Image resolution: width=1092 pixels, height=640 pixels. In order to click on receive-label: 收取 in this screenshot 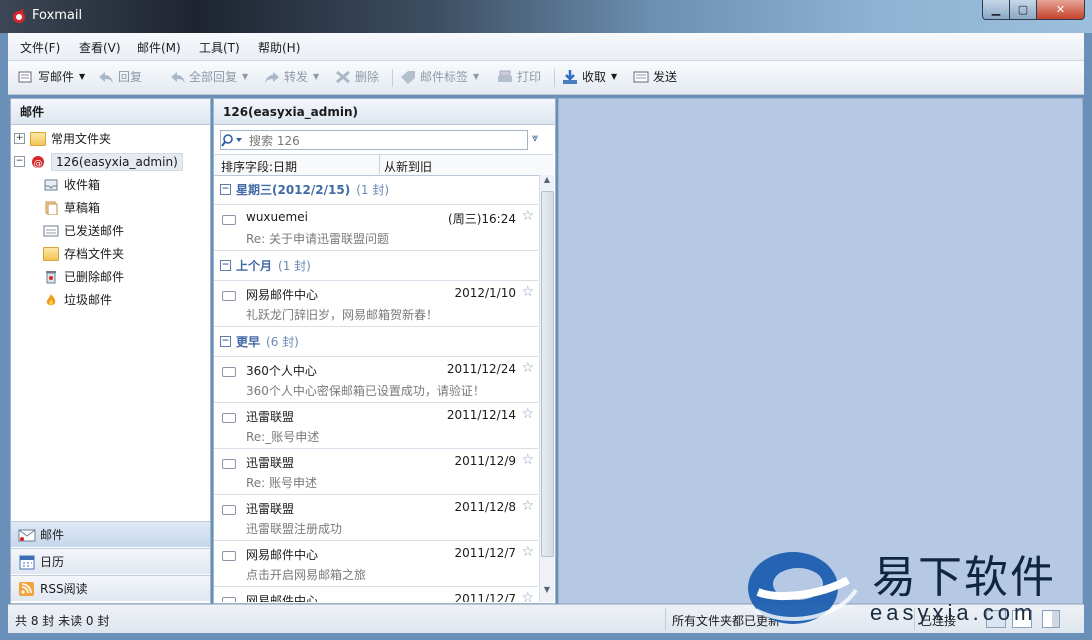, I will do `click(594, 77)`.